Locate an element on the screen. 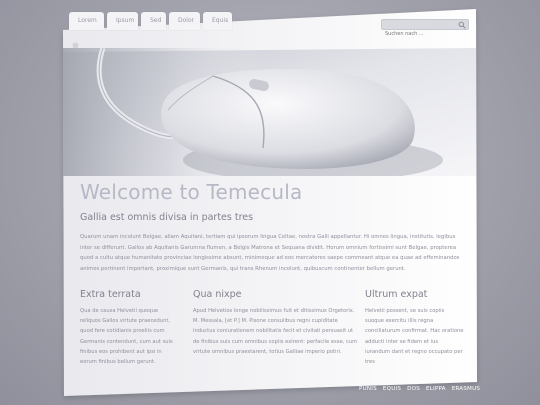 The width and height of the screenshot is (540, 405). top-tabs: Lorem Ipsum Sed Dolor Equis is located at coordinates (150, 21).